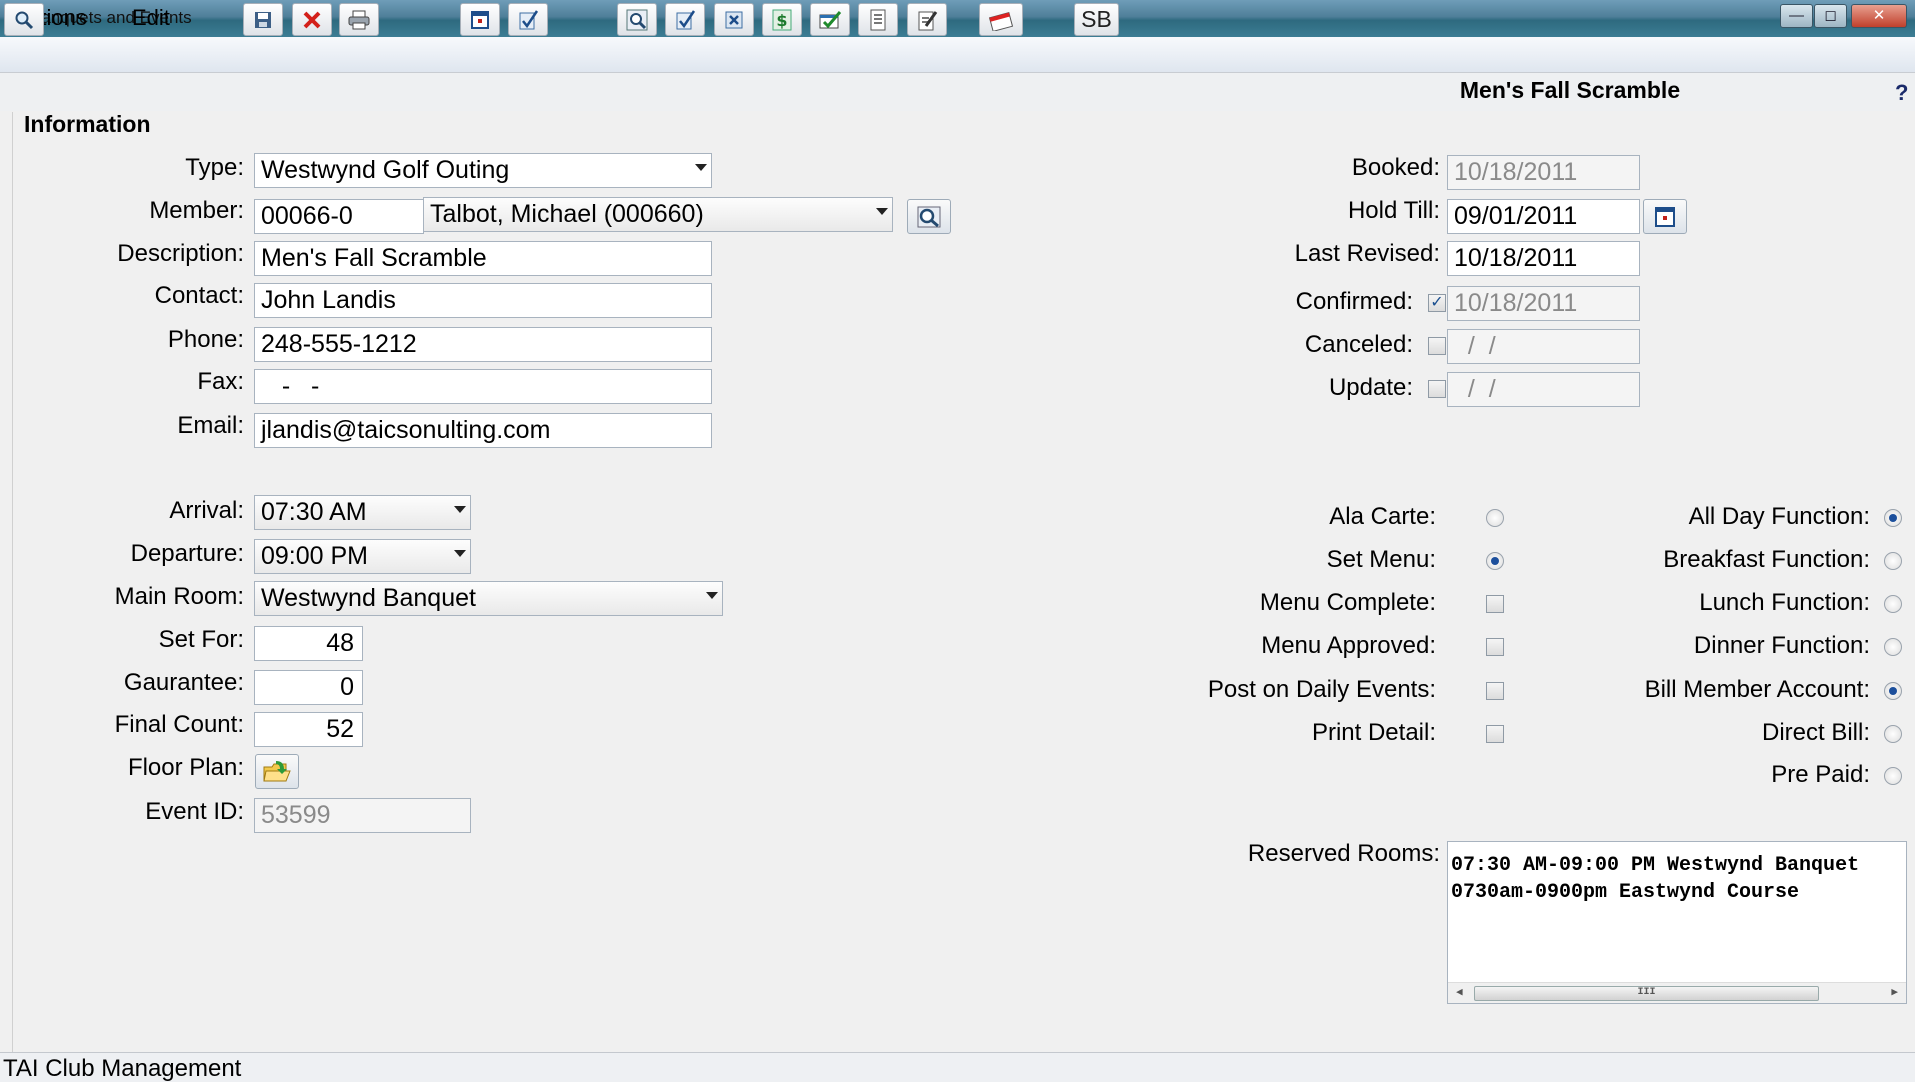 The height and width of the screenshot is (1082, 1915). What do you see at coordinates (488, 598) in the screenshot?
I see `main-room-select: Westwynd Banquet` at bounding box center [488, 598].